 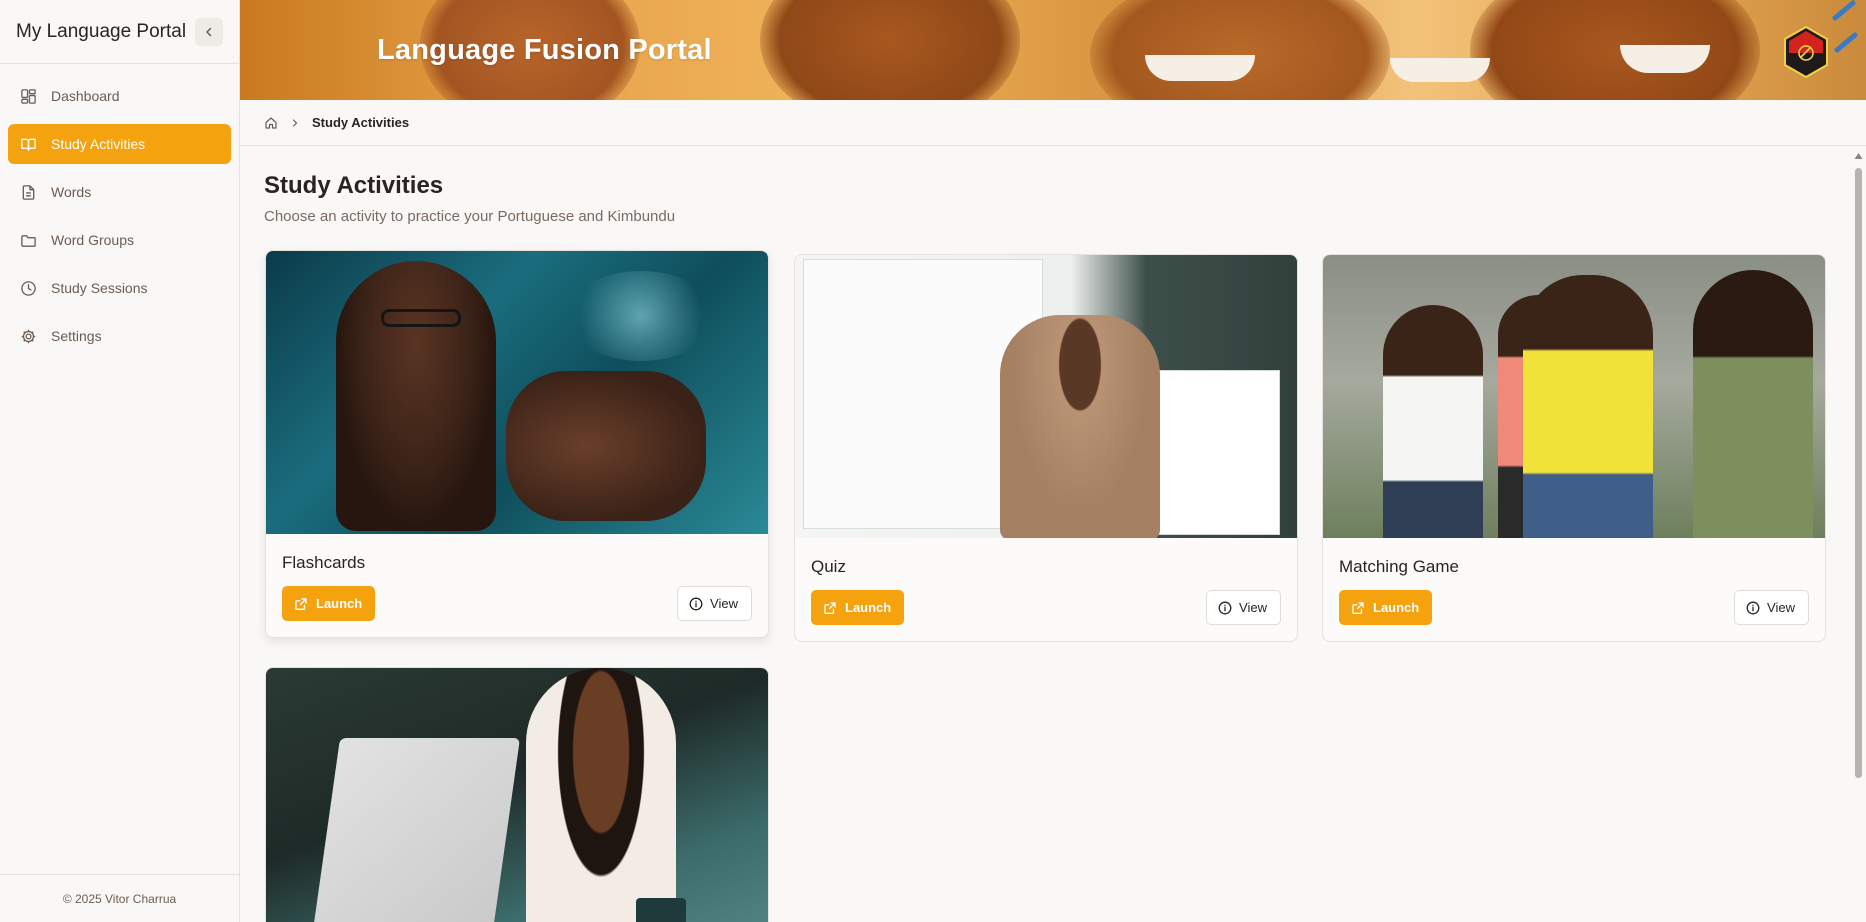 What do you see at coordinates (119, 192) in the screenshot?
I see `sidebar-item-words: Words` at bounding box center [119, 192].